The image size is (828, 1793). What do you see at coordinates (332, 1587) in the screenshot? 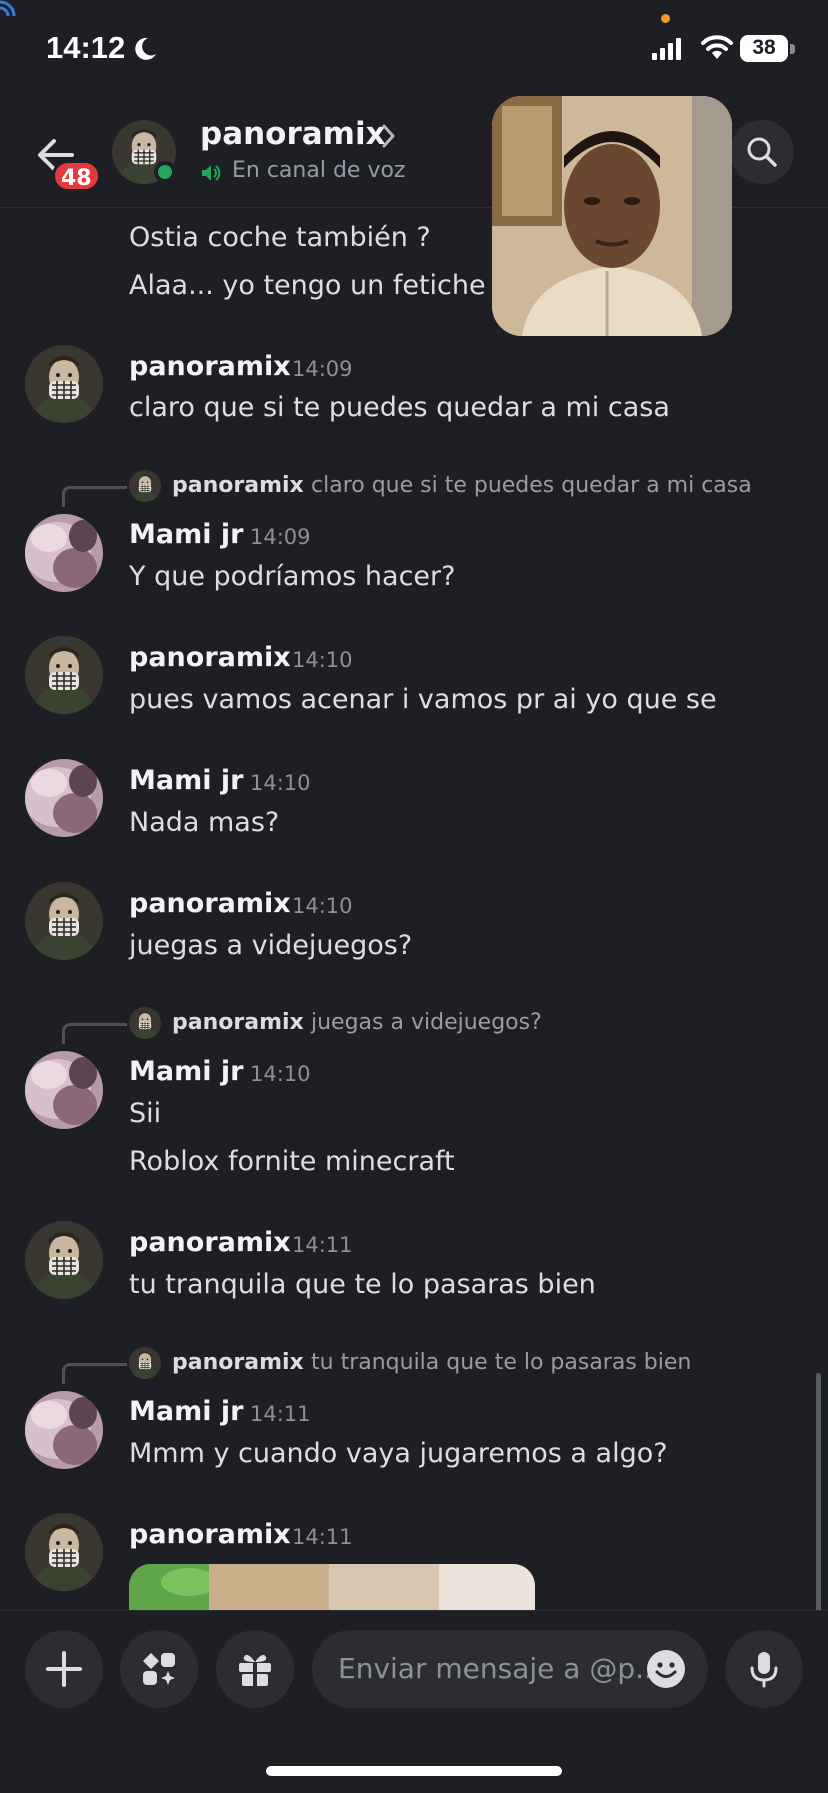
I see `image-attachment` at bounding box center [332, 1587].